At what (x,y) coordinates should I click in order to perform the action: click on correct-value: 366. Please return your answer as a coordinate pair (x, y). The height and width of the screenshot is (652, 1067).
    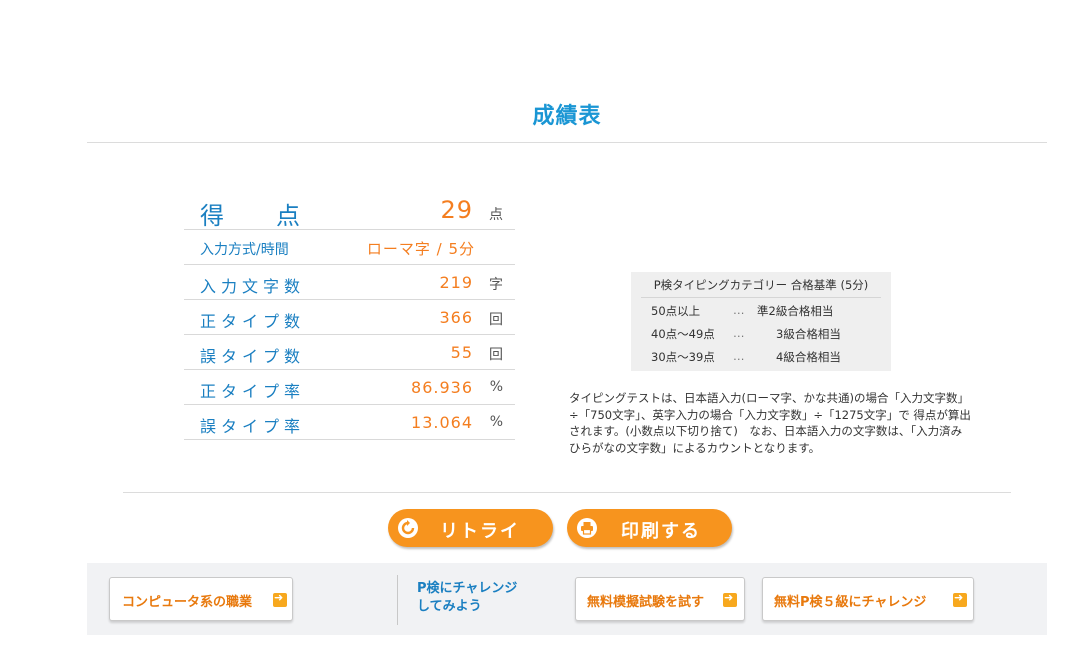
    Looking at the image, I should click on (456, 317).